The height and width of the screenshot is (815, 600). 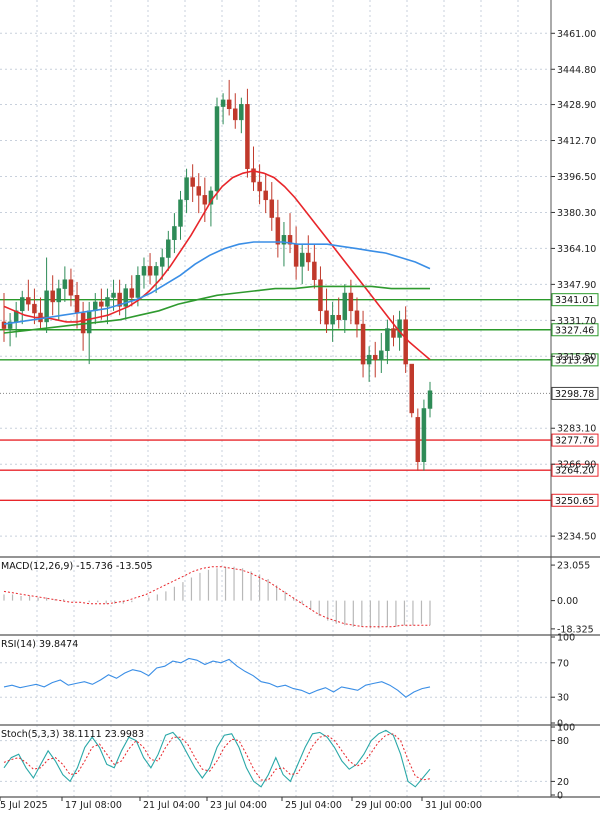 I want to click on level-label-support: 3277.76, so click(x=574, y=441).